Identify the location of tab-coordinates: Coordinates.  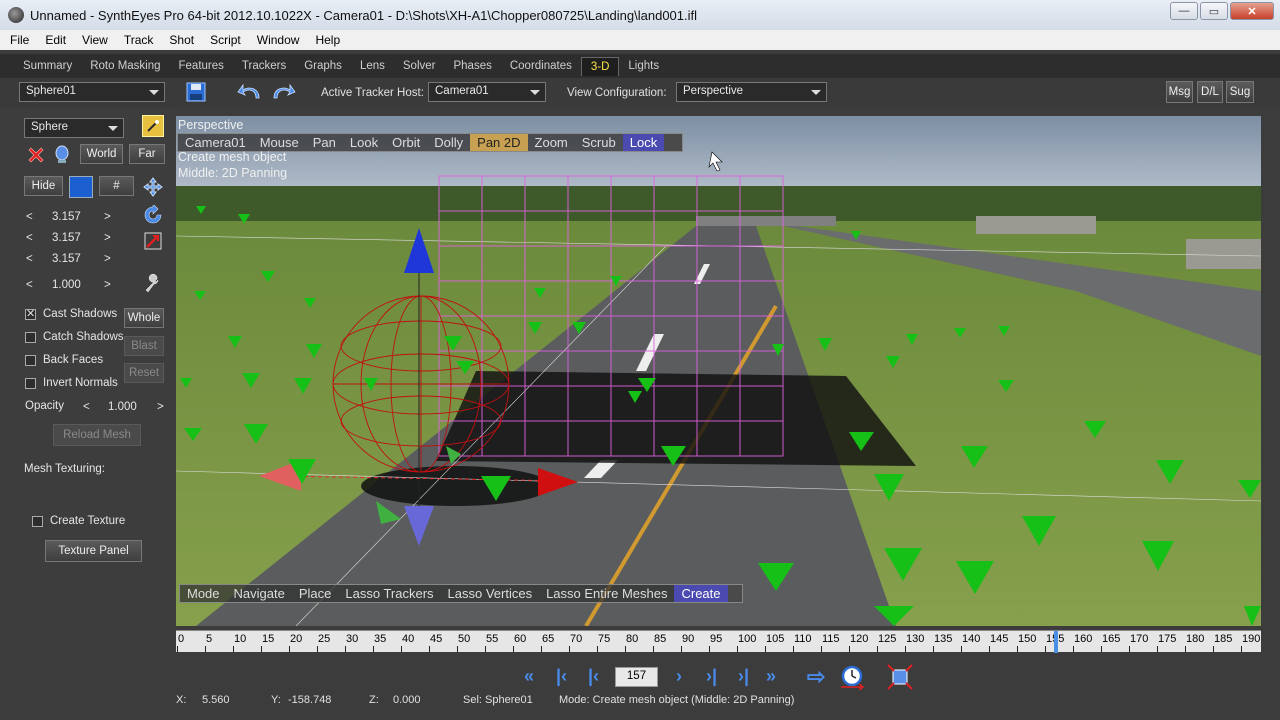
(541, 66).